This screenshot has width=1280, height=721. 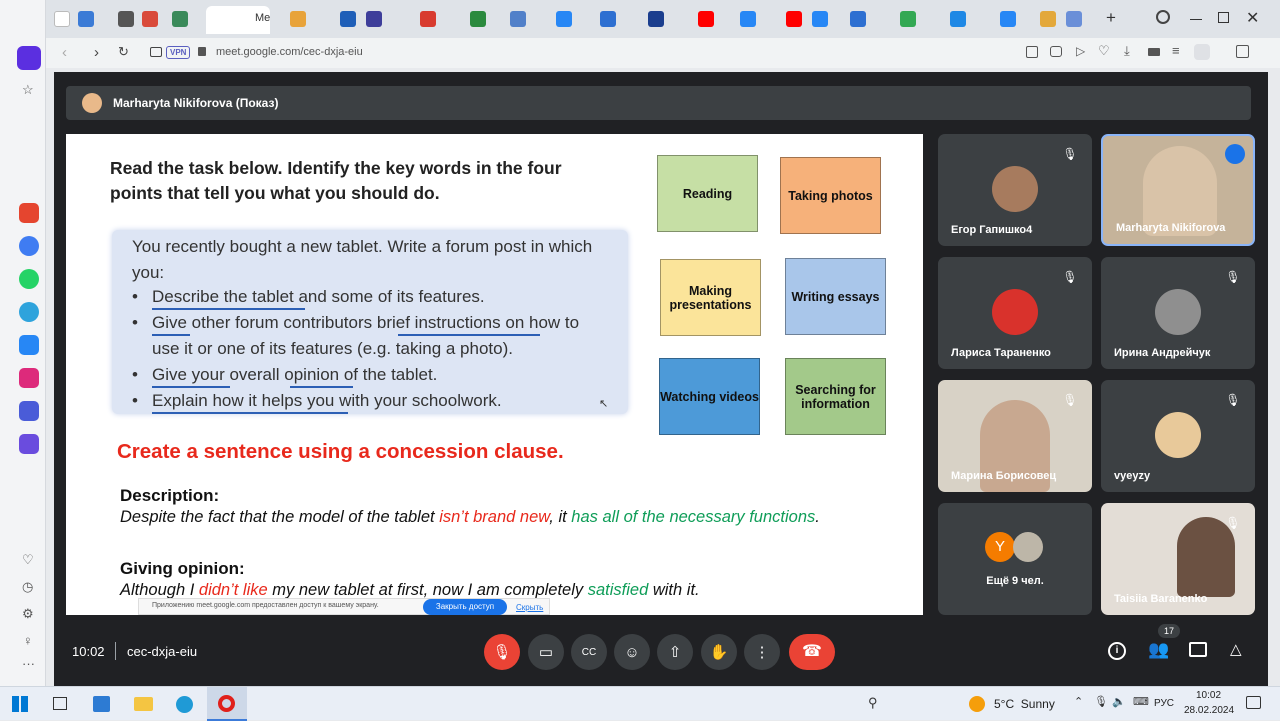 What do you see at coordinates (1253, 702) in the screenshot?
I see `notifications-icon` at bounding box center [1253, 702].